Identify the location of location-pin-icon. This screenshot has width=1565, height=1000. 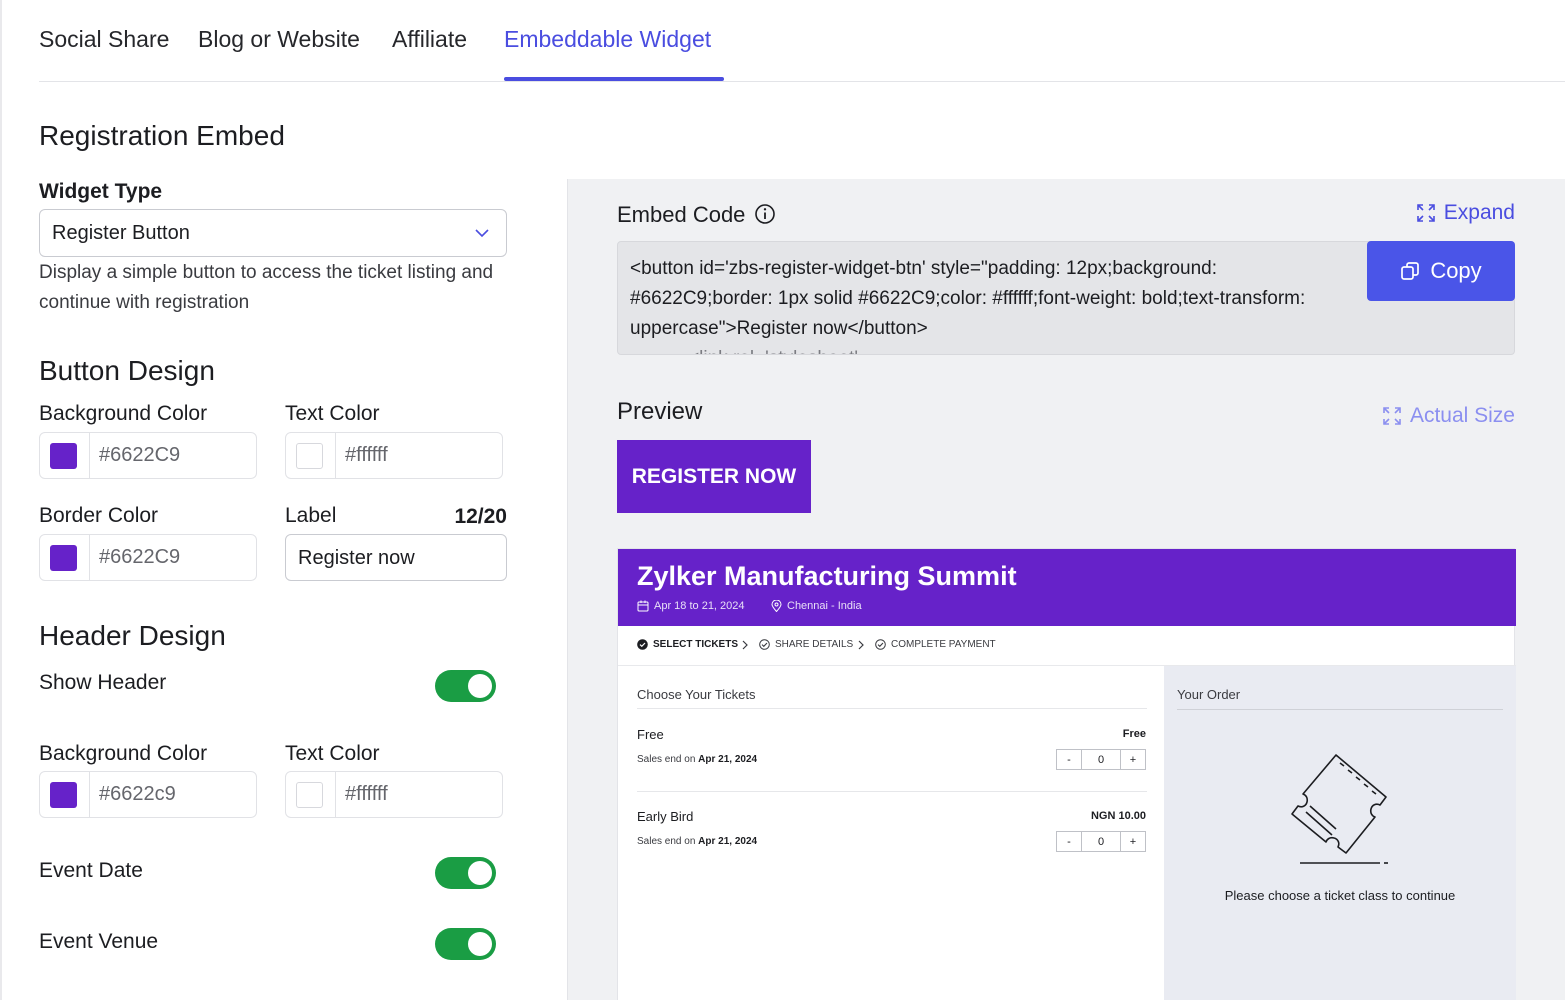
(776, 606).